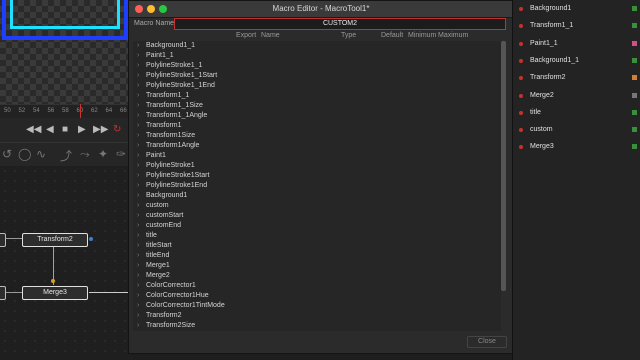 This screenshot has width=640, height=360. I want to click on tree-row: › titleEnd, so click(317, 256).